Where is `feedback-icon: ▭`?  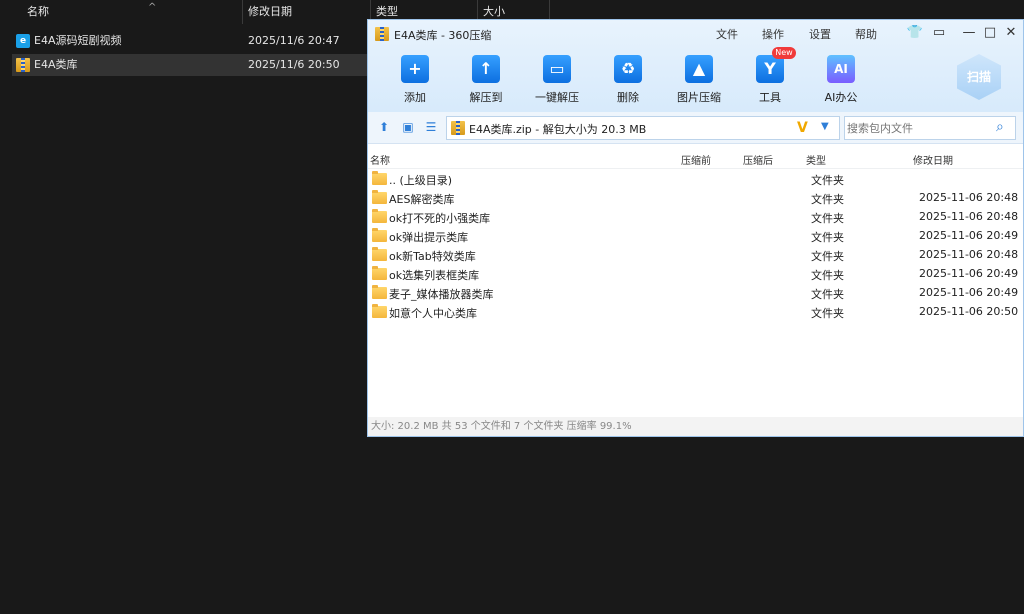
feedback-icon: ▭ is located at coordinates (939, 33).